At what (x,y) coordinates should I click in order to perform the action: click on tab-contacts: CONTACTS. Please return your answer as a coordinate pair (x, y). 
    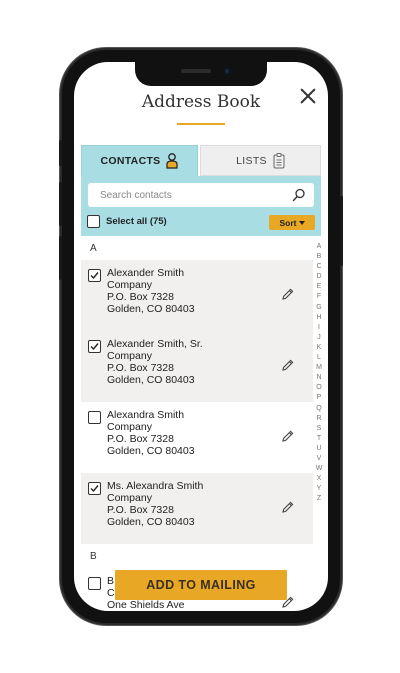
    Looking at the image, I should click on (139, 160).